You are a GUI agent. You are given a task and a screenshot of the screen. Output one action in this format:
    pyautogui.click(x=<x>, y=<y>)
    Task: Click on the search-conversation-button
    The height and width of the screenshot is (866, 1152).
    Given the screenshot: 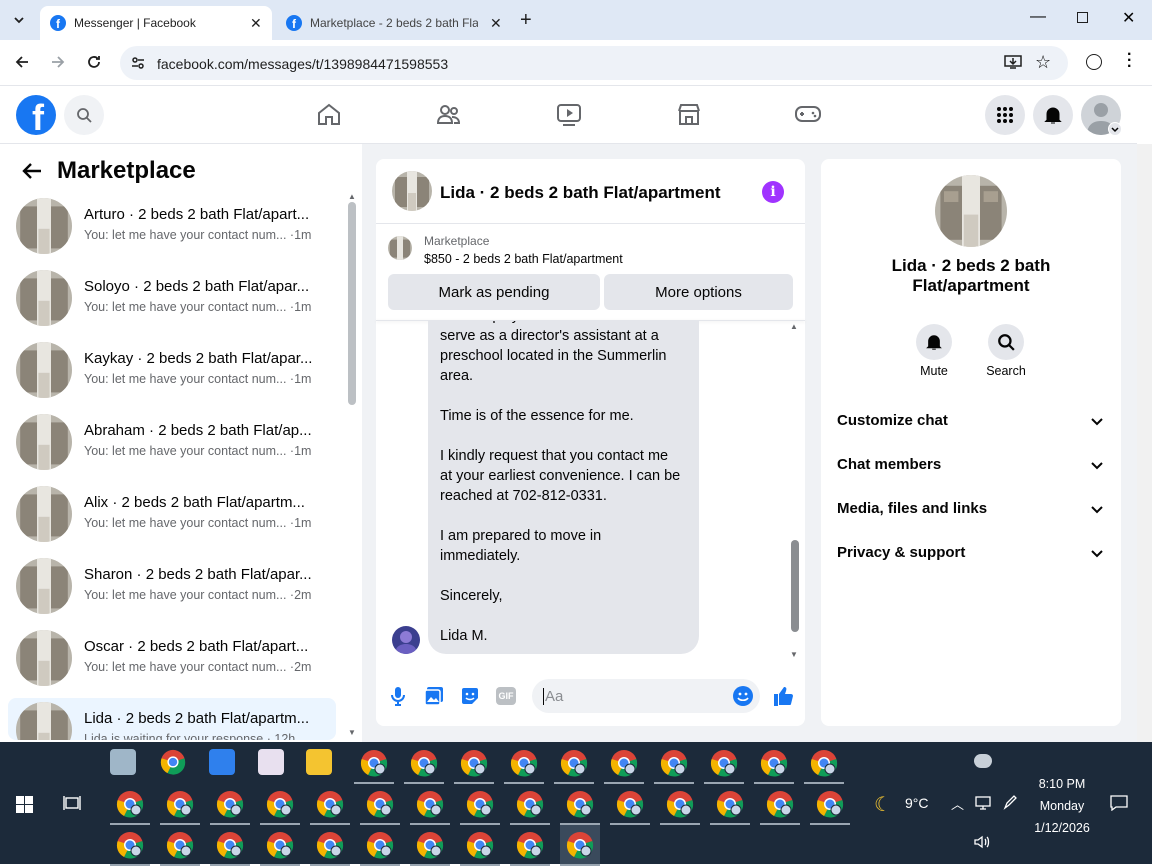 What is the action you would take?
    pyautogui.click(x=1006, y=342)
    